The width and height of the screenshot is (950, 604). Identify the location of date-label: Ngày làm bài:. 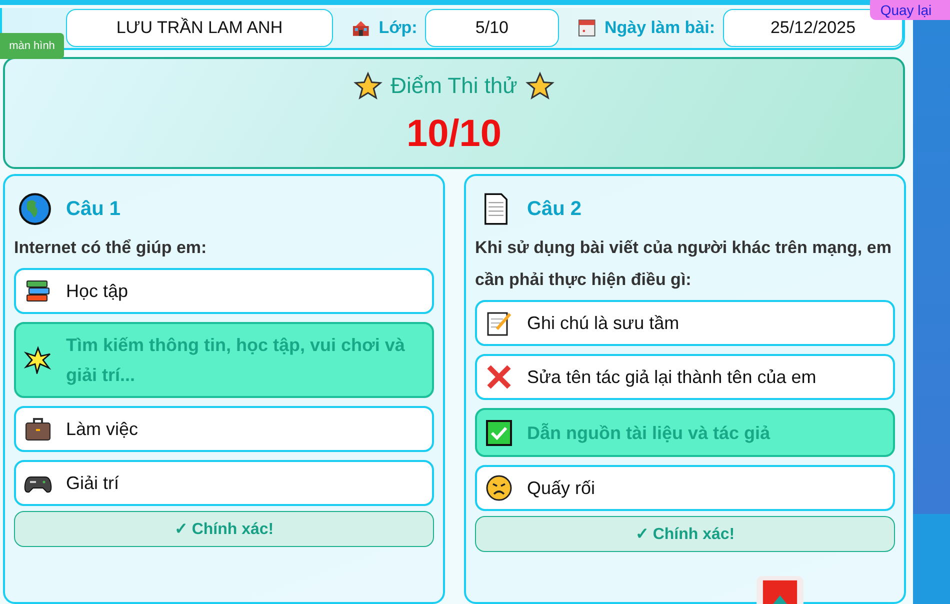
(660, 28).